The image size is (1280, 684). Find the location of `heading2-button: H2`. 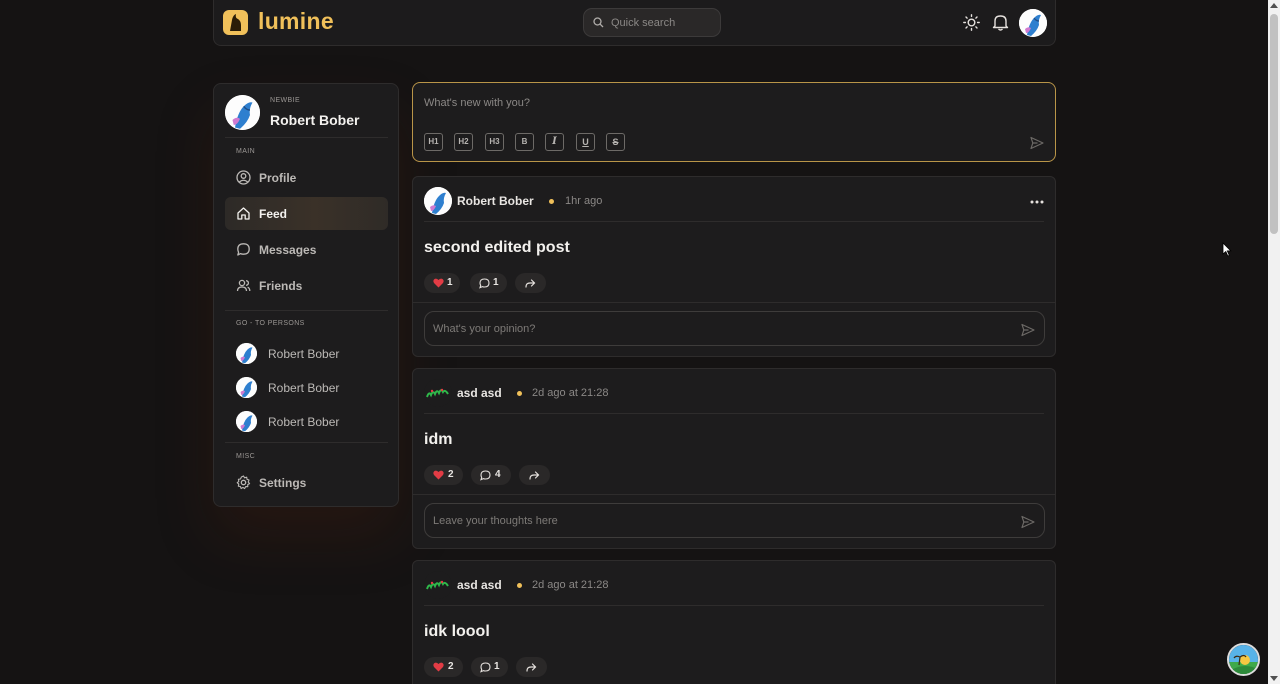

heading2-button: H2 is located at coordinates (463, 142).